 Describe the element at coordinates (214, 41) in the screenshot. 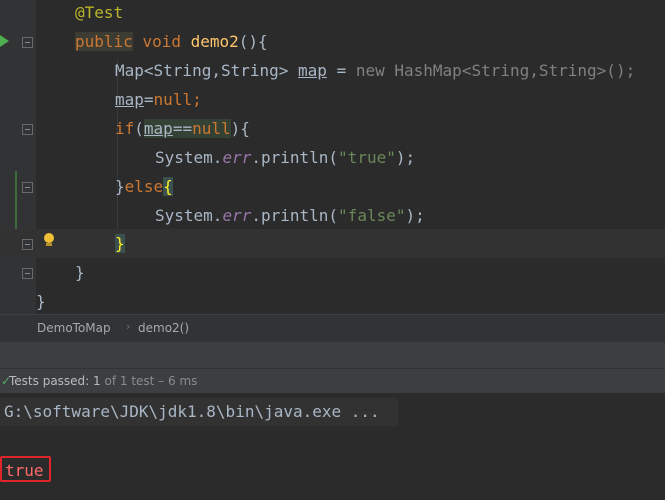

I see `method-name: demo2` at that location.